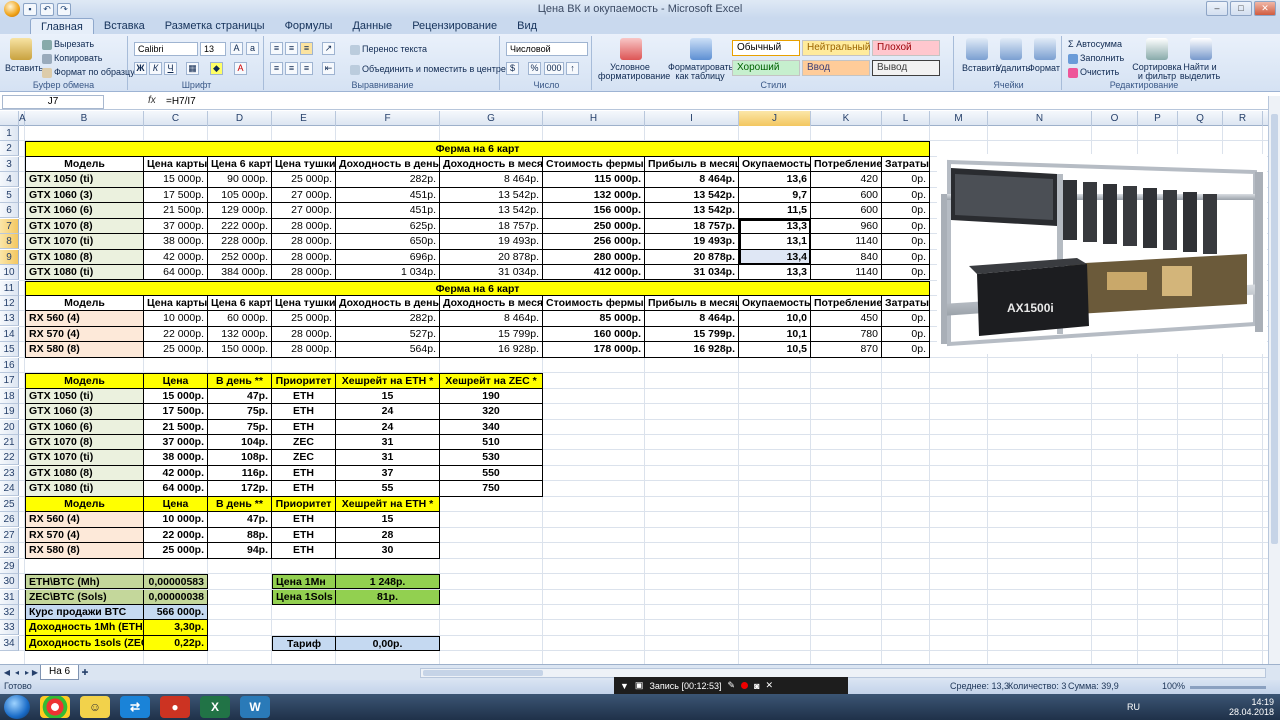  What do you see at coordinates (388, 535) in the screenshot?
I see `table4-cell: 28` at bounding box center [388, 535].